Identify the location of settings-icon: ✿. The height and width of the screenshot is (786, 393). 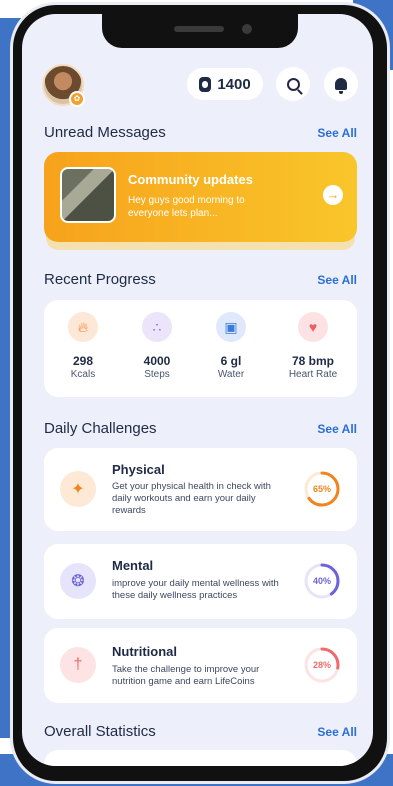
(77, 99).